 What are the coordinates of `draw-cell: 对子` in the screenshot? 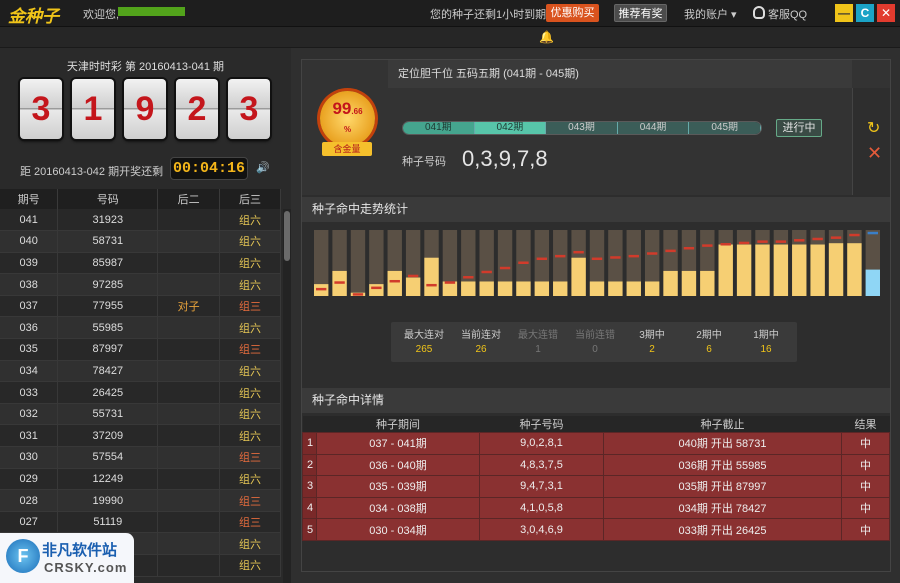 It's located at (189, 306).